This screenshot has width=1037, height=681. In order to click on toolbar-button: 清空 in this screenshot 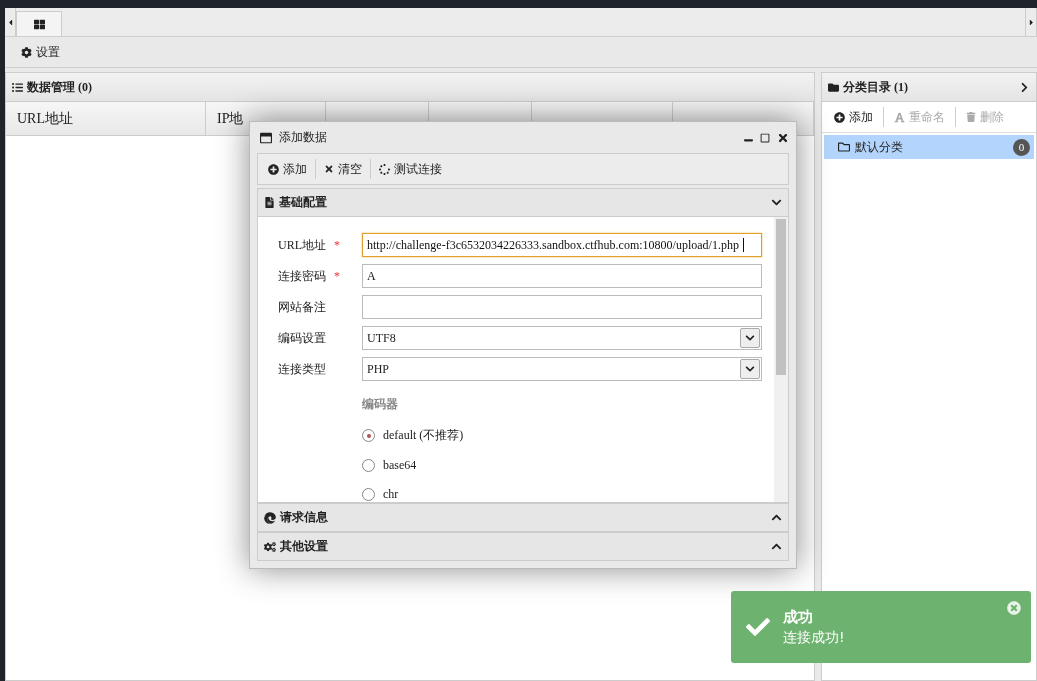, I will do `click(343, 169)`.